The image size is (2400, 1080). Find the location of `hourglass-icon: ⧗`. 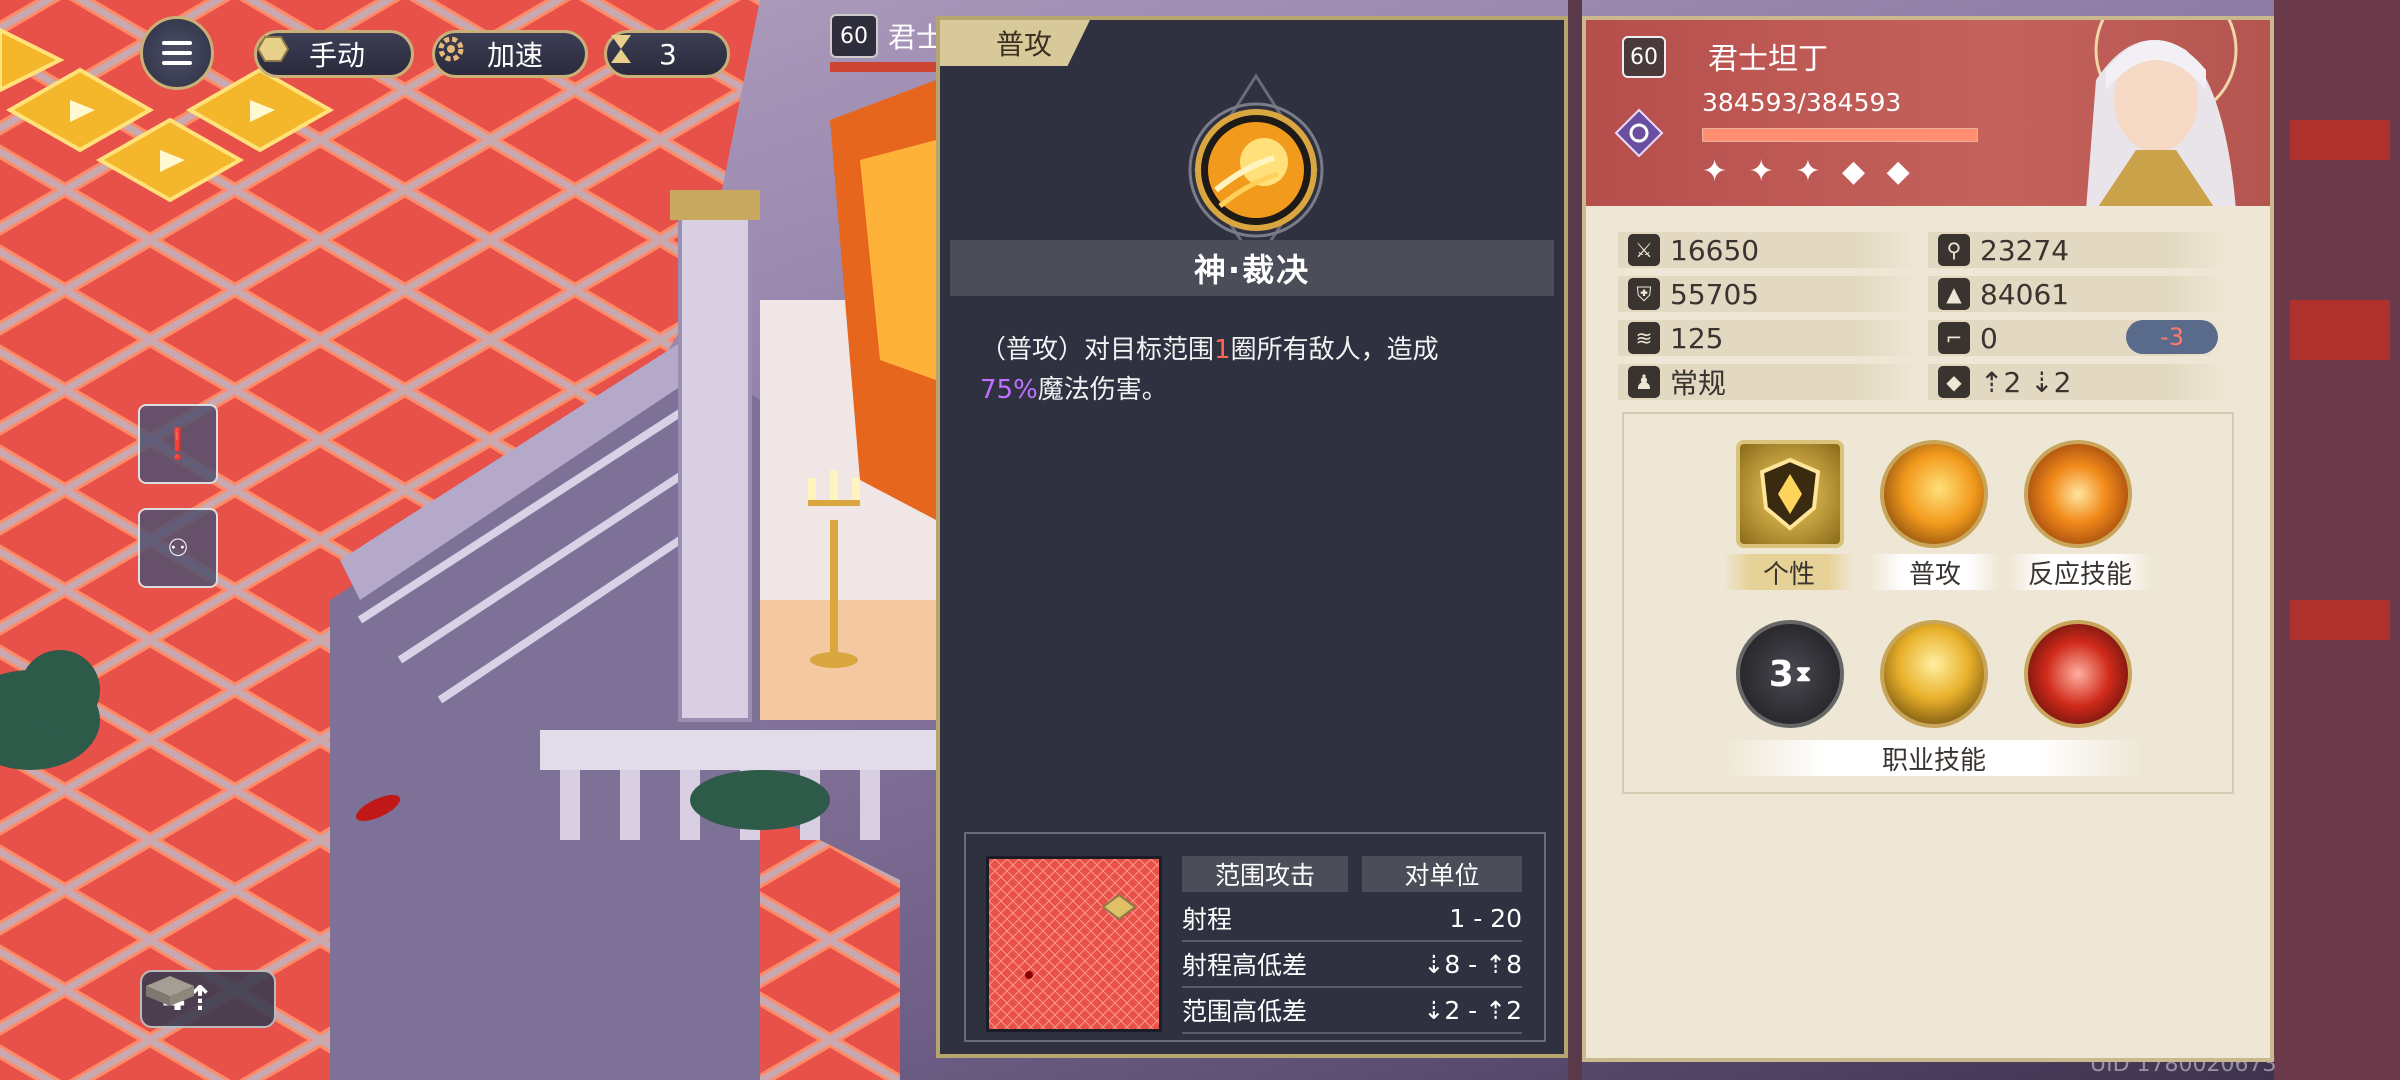

hourglass-icon: ⧗ is located at coordinates (1803, 674).